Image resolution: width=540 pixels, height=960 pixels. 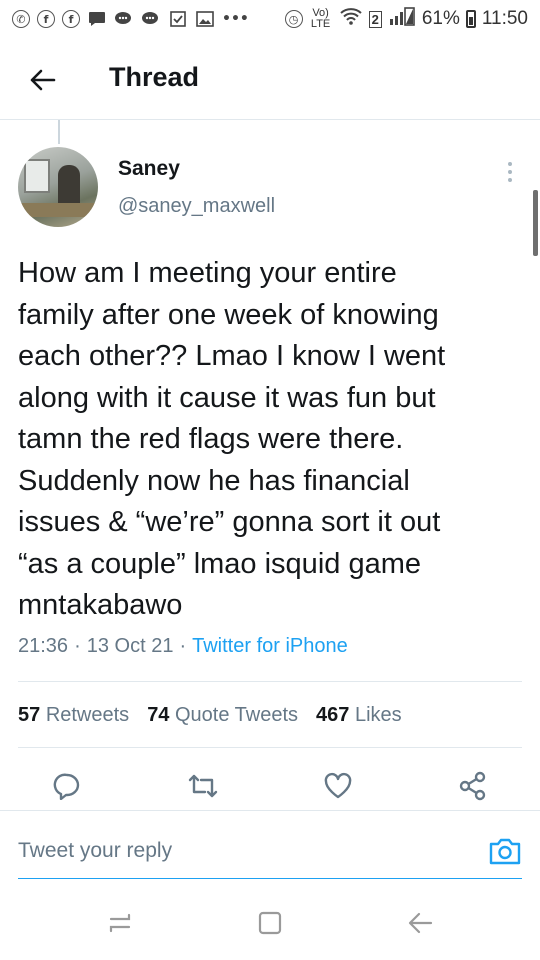 What do you see at coordinates (237, 715) in the screenshot?
I see `quotes-label: Quote Tweets` at bounding box center [237, 715].